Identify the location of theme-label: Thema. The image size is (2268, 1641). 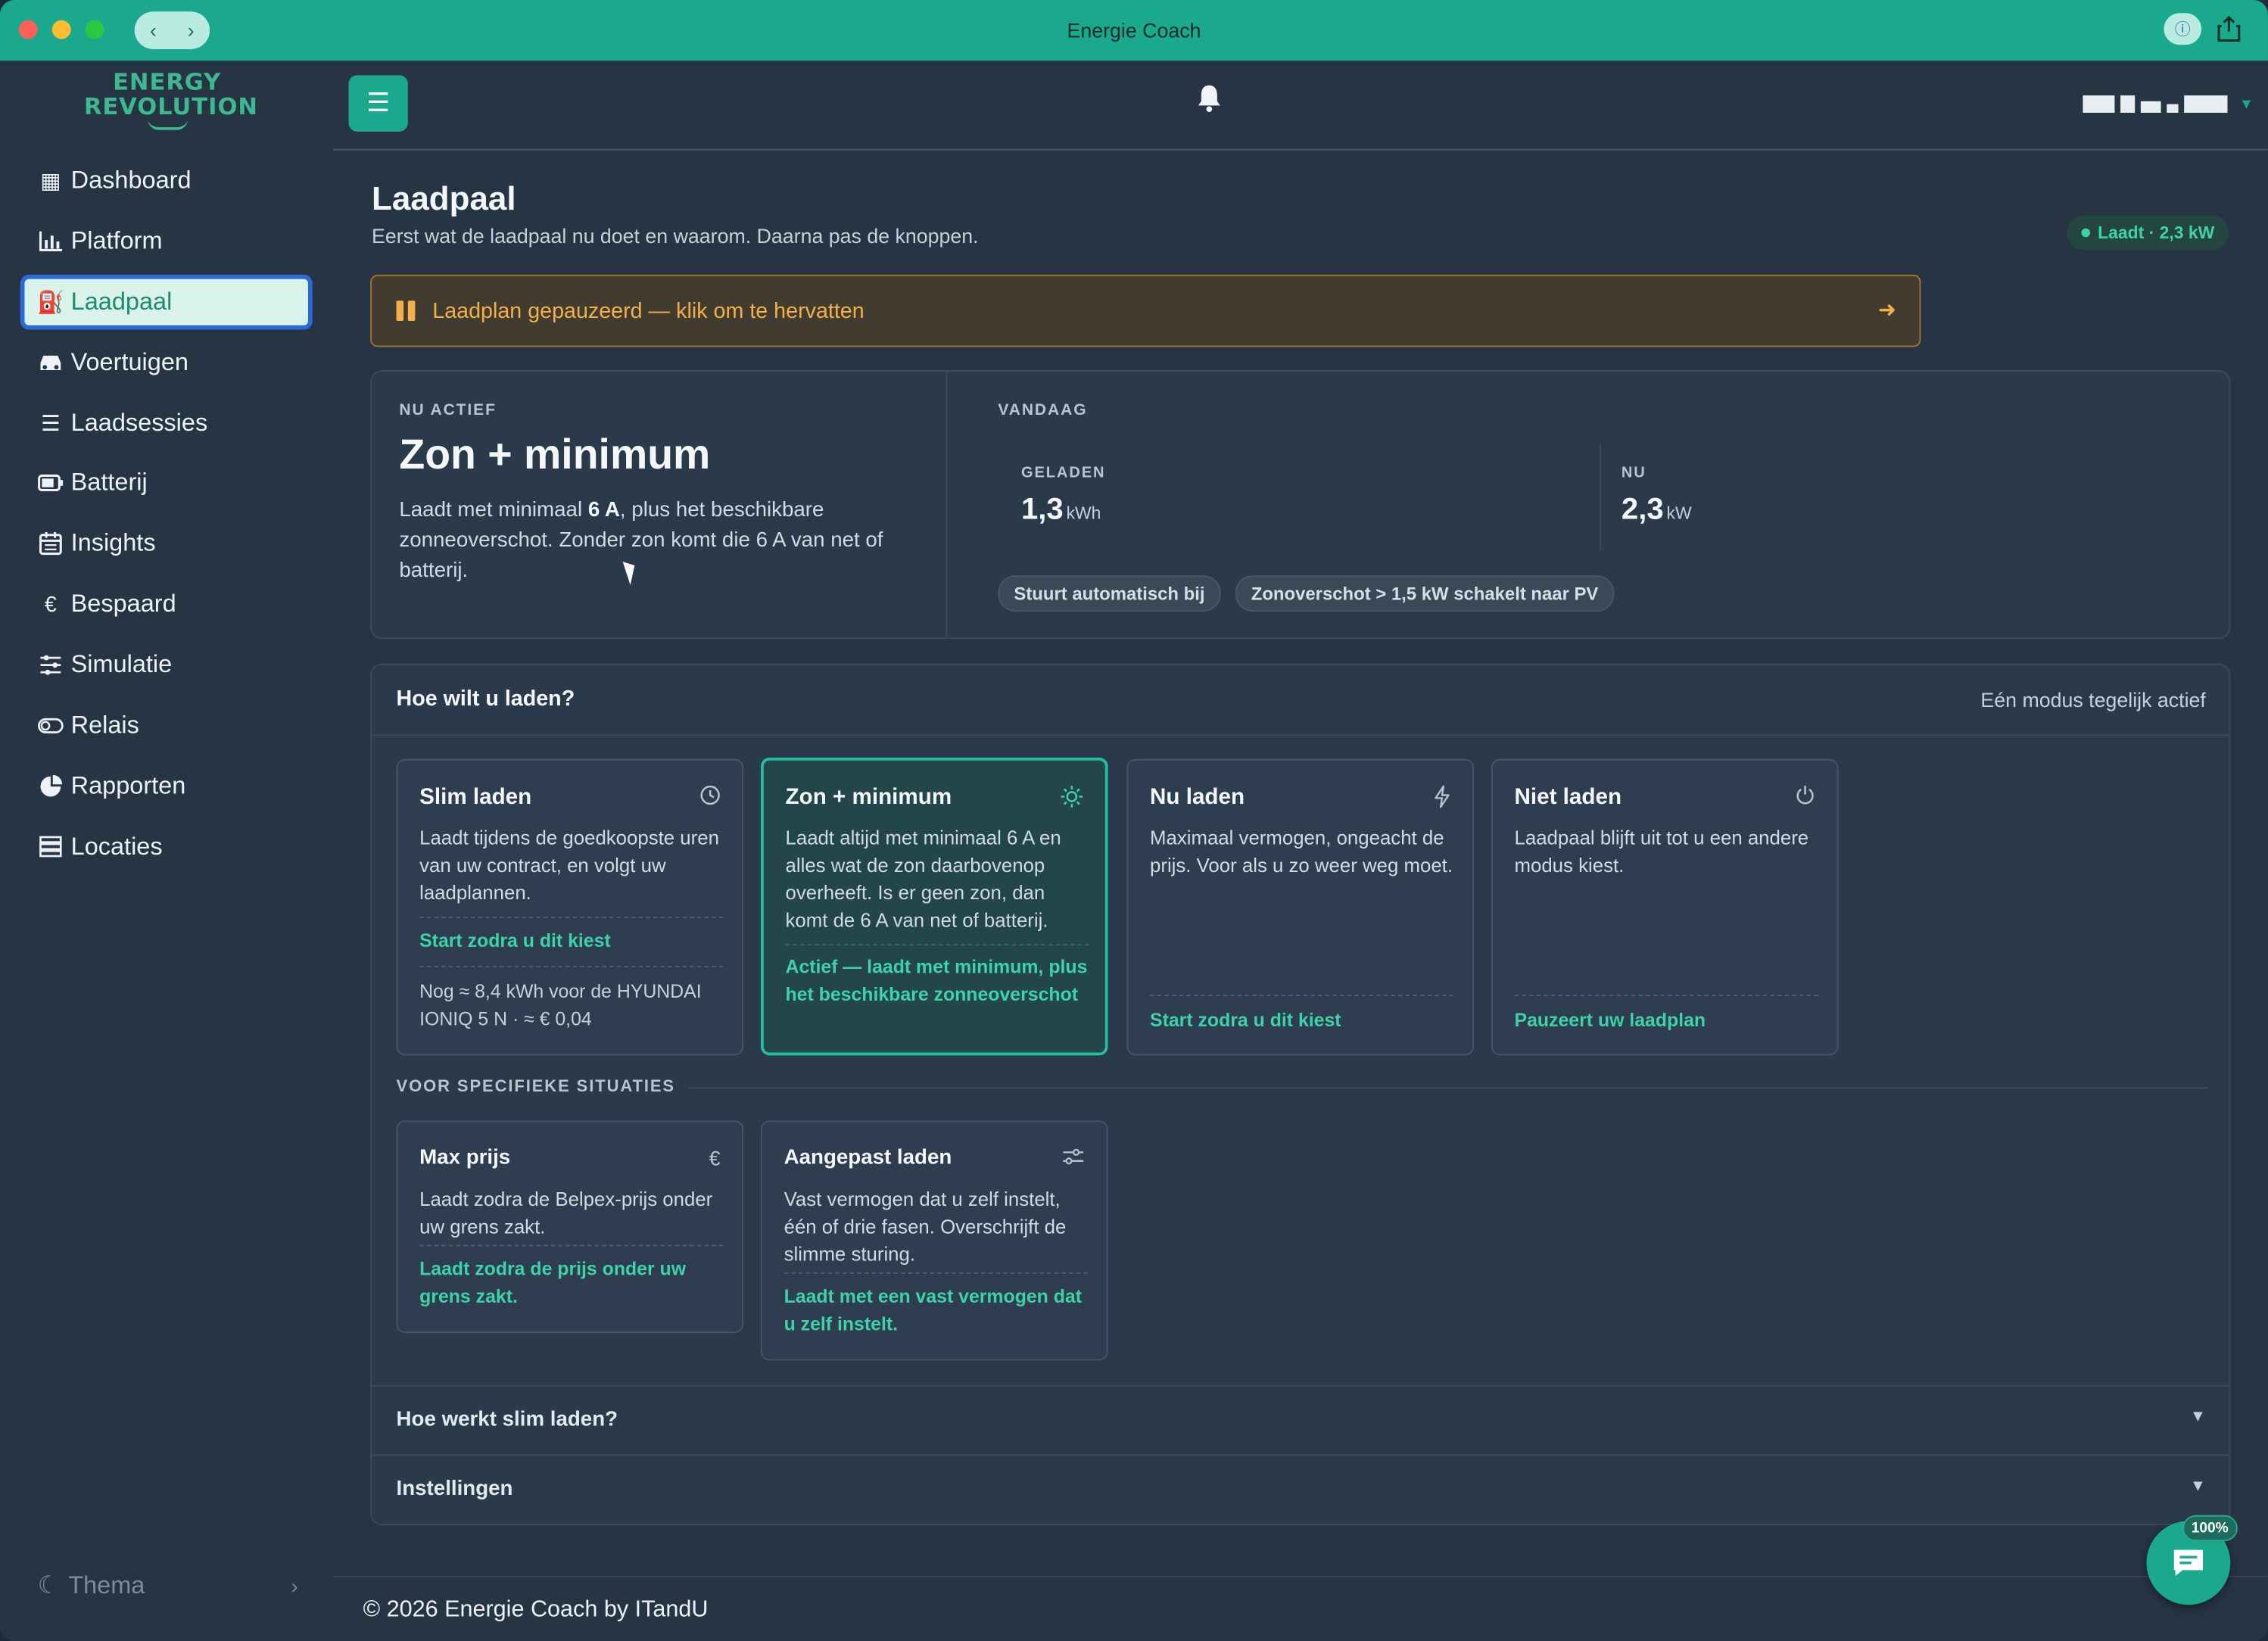
(106, 1585).